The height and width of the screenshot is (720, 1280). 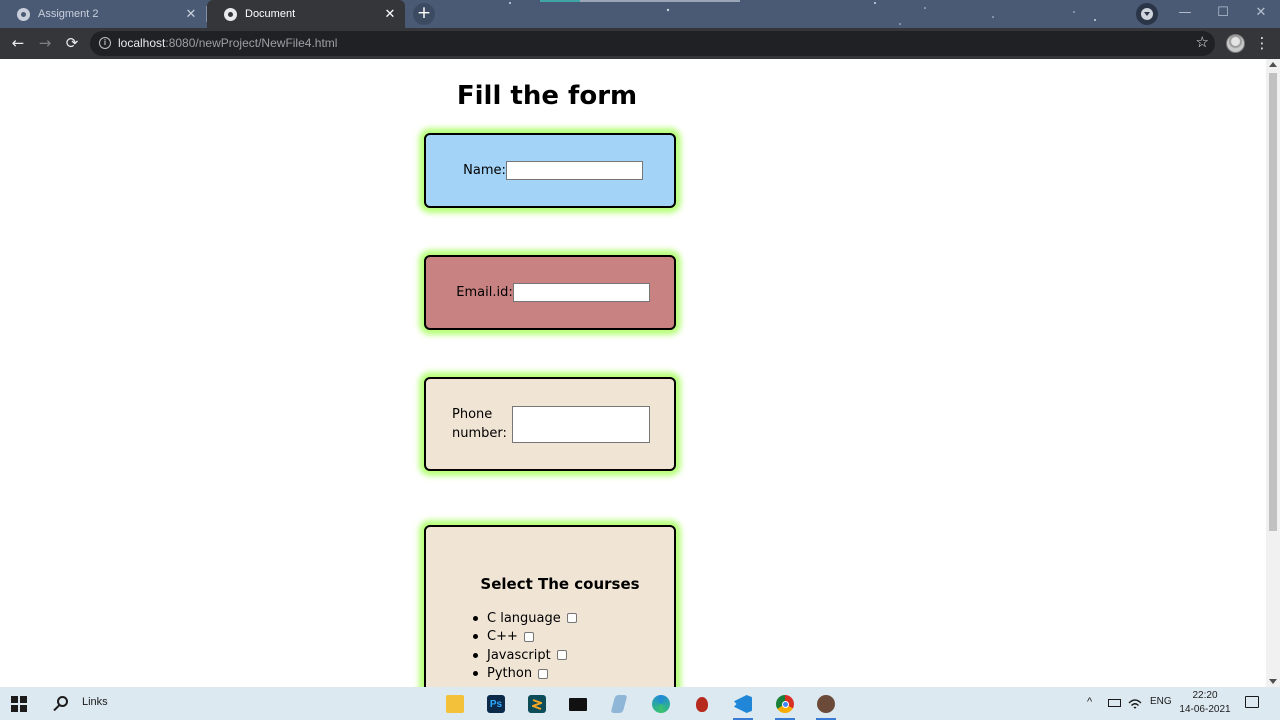 I want to click on name-label: Name:, so click(x=484, y=170).